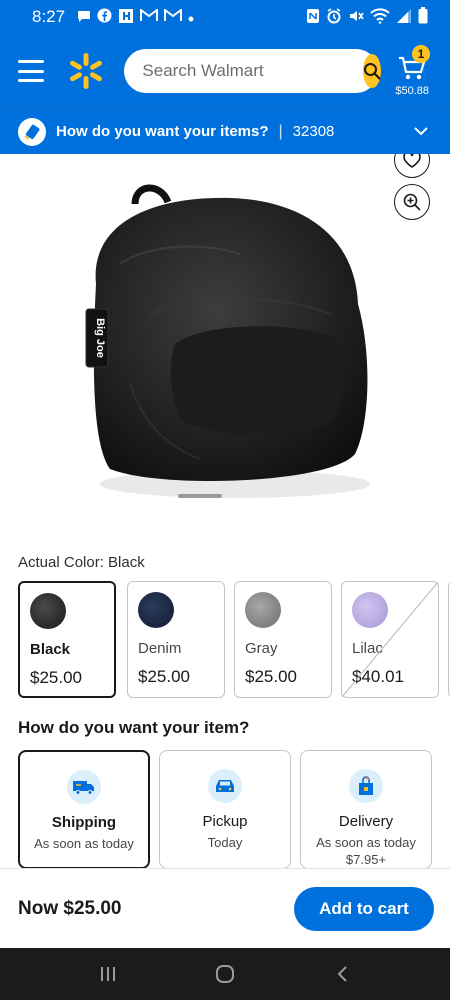  Describe the element at coordinates (412, 161) in the screenshot. I see `heart-icon` at that location.